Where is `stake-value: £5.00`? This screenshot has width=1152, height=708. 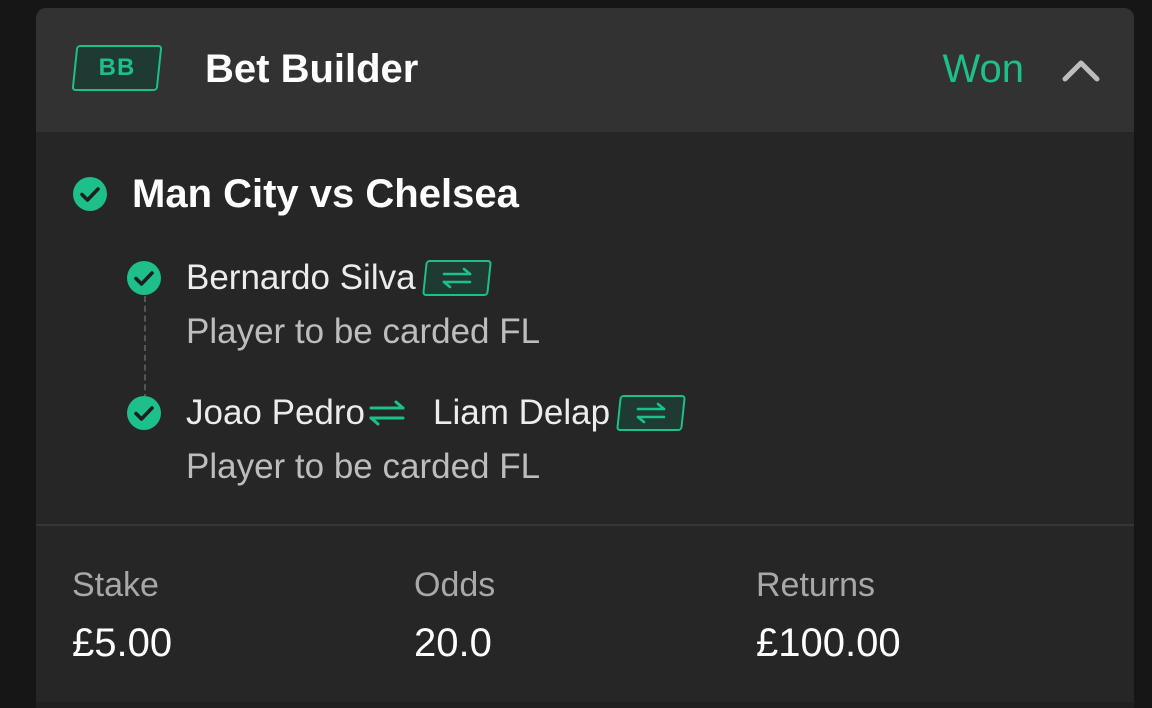
stake-value: £5.00 is located at coordinates (122, 643).